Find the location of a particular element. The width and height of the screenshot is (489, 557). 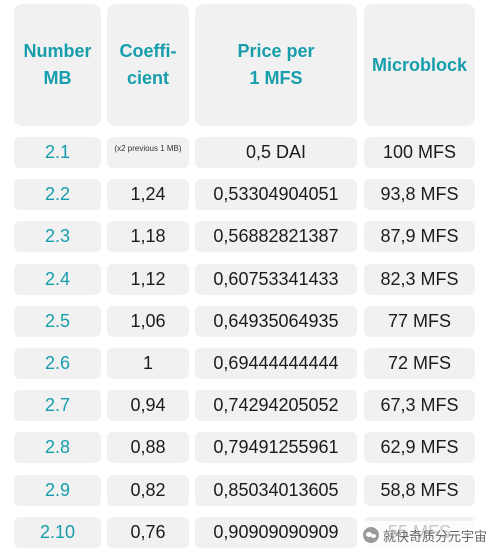

cell-price-per-mfs: 0,60753341433 is located at coordinates (276, 279).